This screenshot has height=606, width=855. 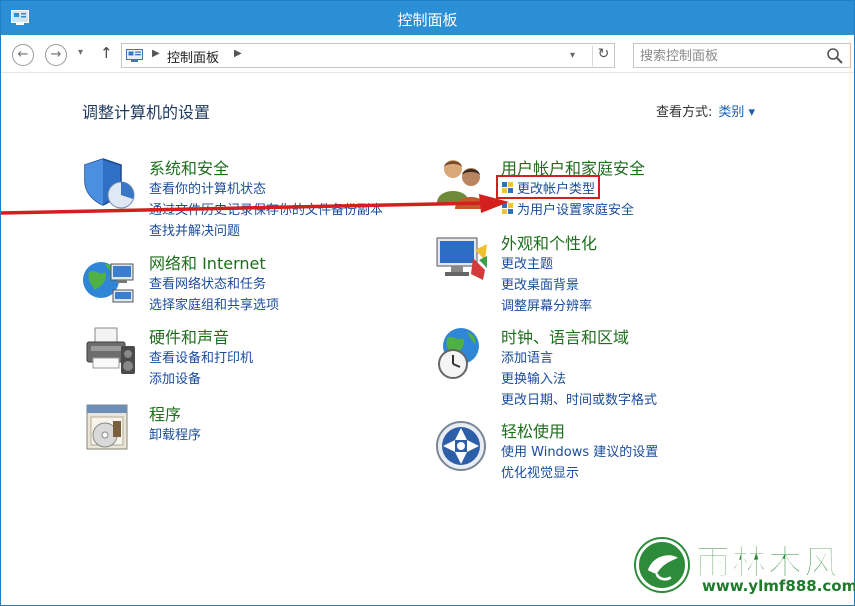 I want to click on link-troubleshoot: 查找并解决问题, so click(x=266, y=231).